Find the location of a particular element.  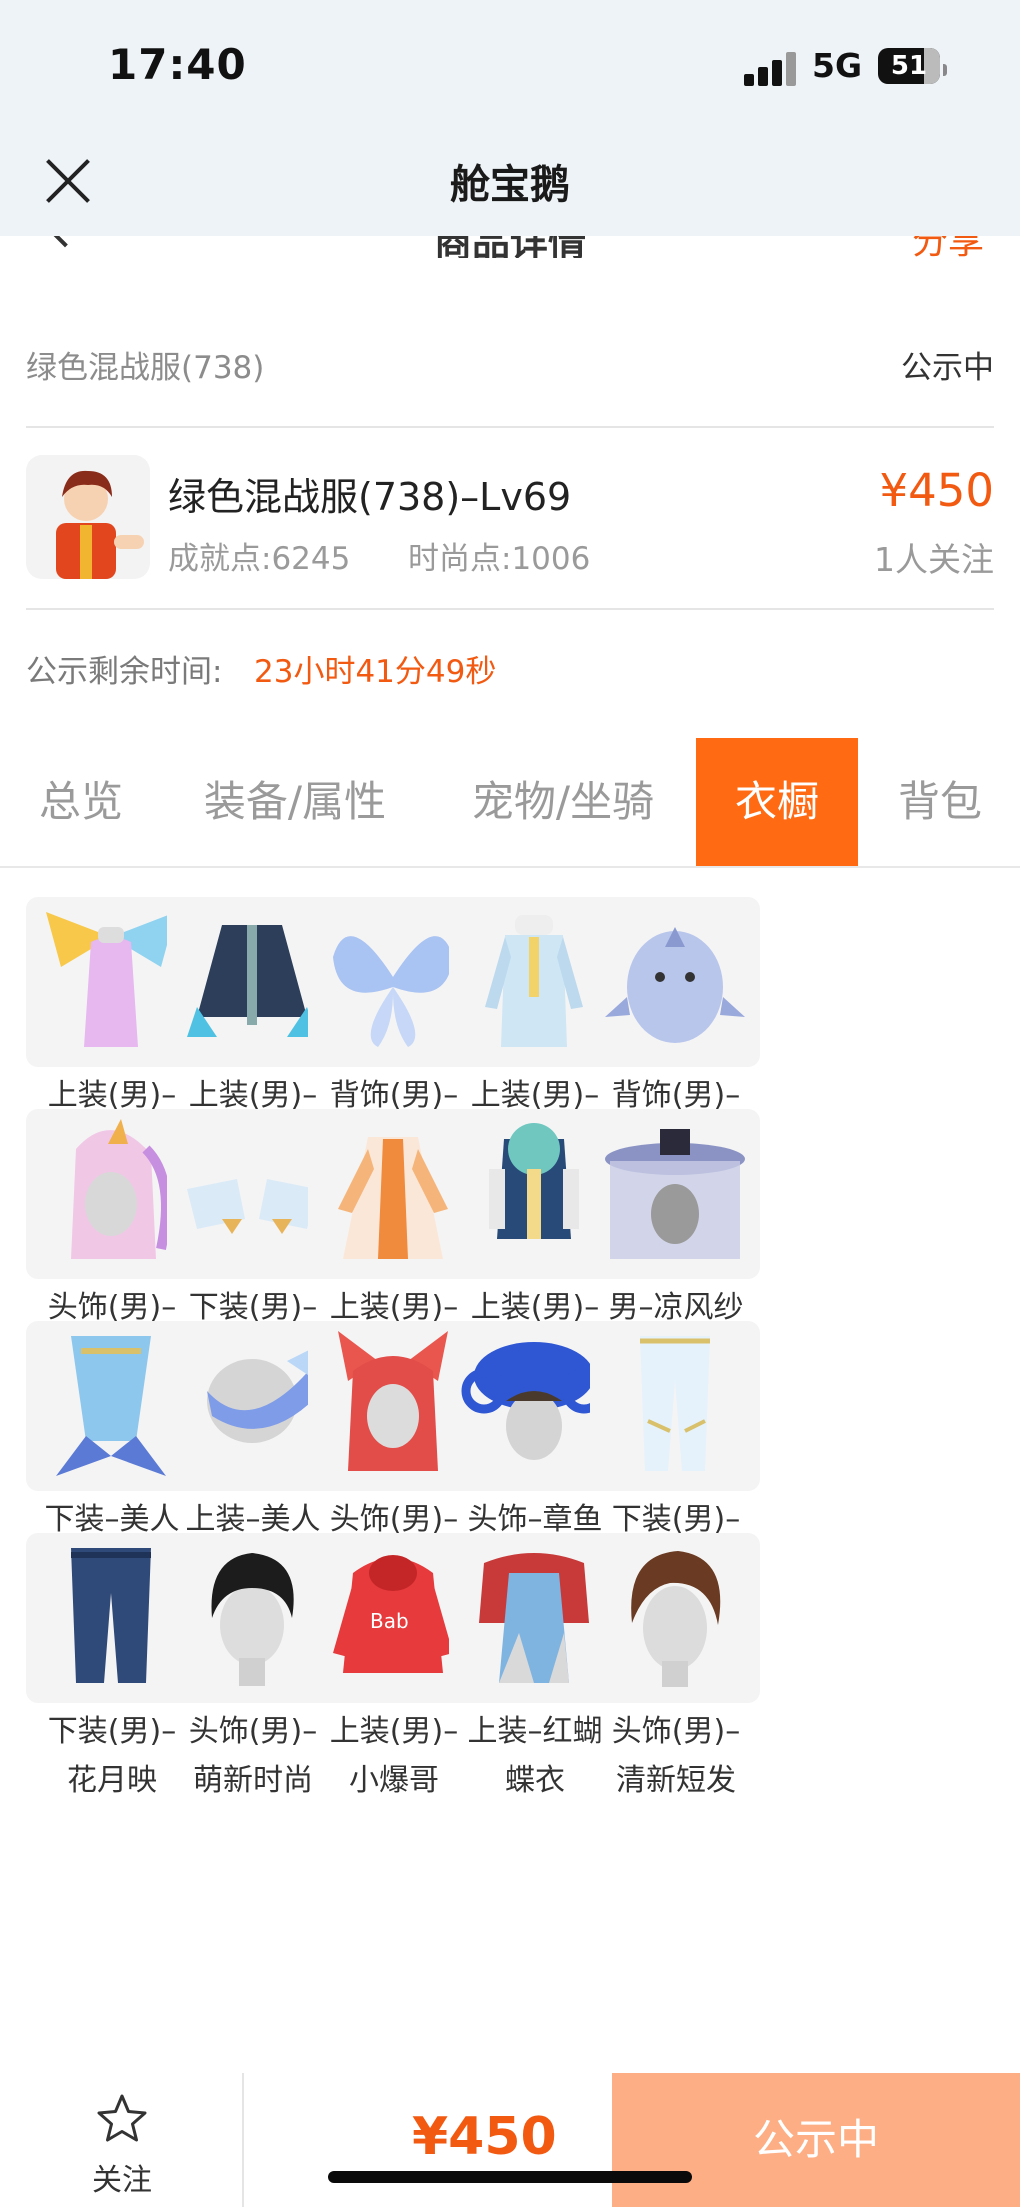

follow-button: 关注 is located at coordinates (122, 2140).